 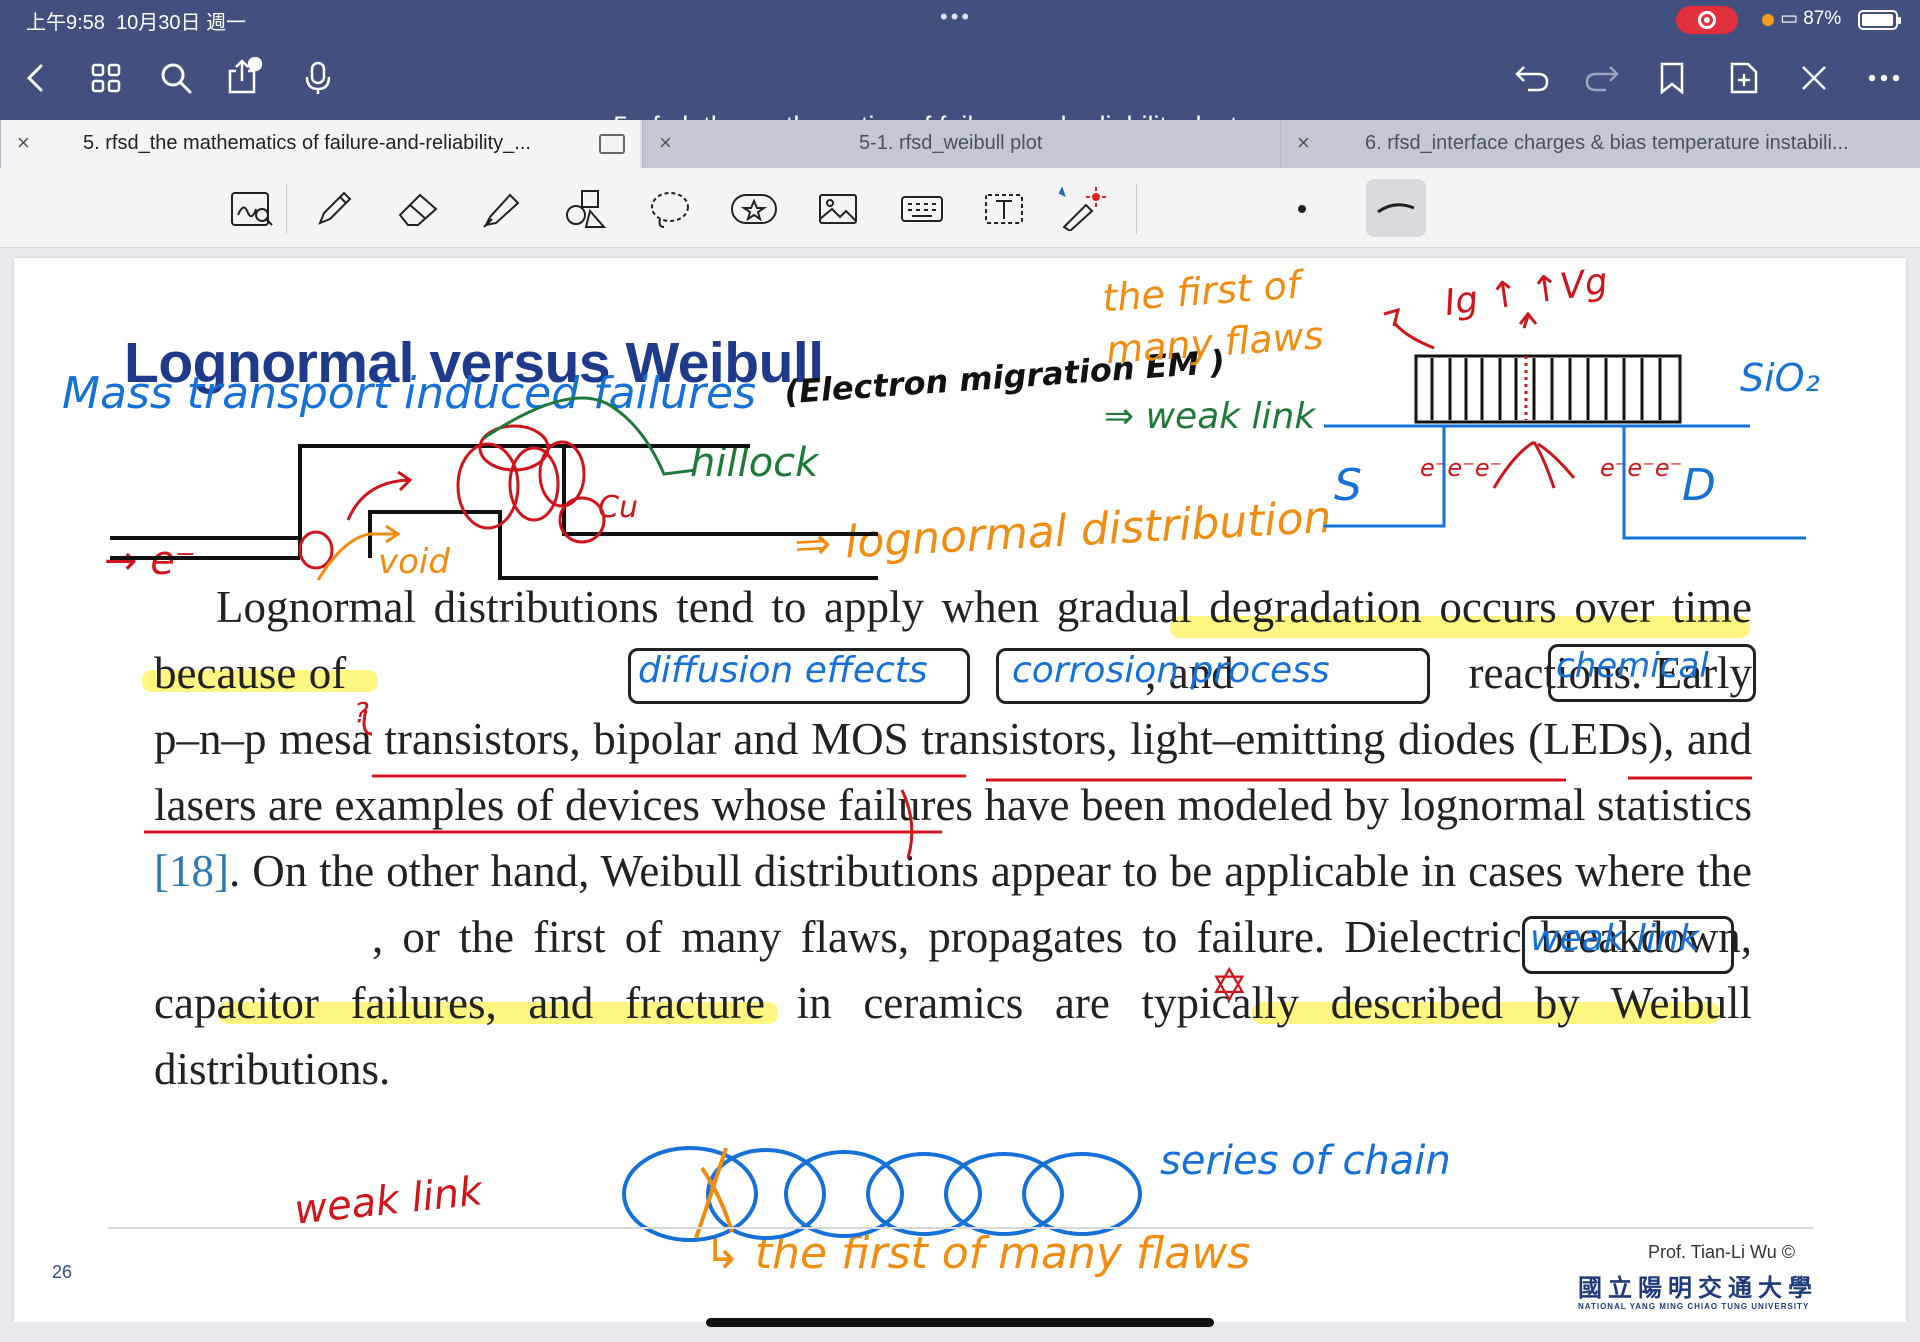 I want to click on undo-icon, so click(x=1532, y=78).